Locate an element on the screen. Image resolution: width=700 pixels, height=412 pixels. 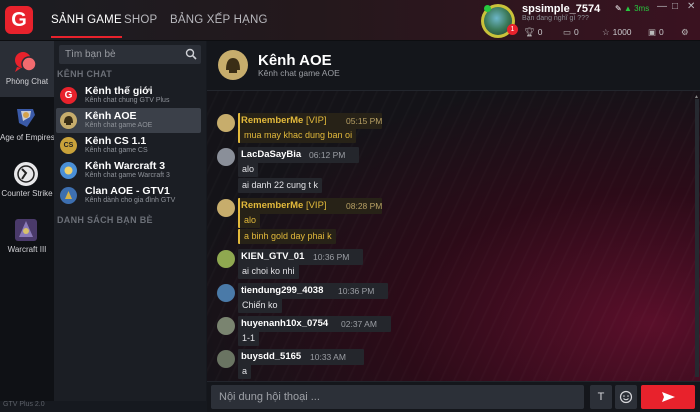
rail-label: Counter Strike is located at coordinates (27, 193).